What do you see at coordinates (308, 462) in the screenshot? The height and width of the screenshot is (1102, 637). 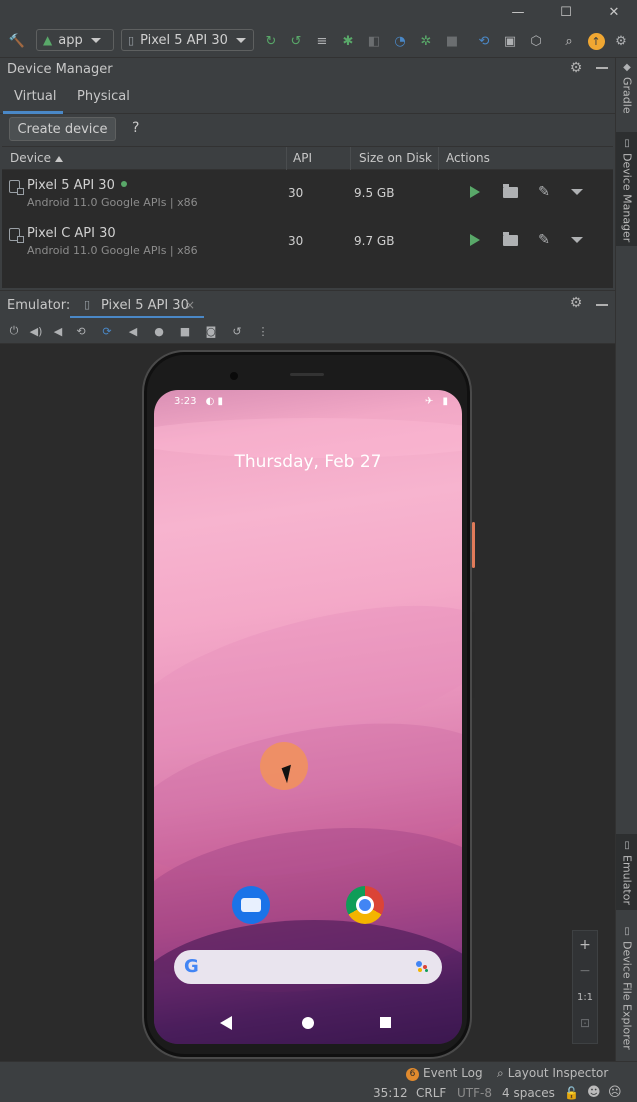 I see `lockscreen-date: Thursday, Feb 27` at bounding box center [308, 462].